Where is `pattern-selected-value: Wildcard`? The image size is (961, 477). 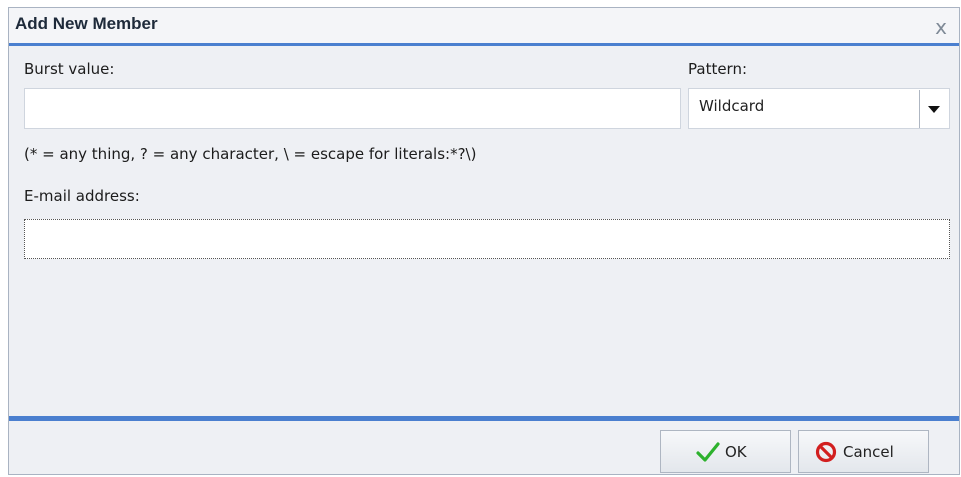
pattern-selected-value: Wildcard is located at coordinates (732, 106).